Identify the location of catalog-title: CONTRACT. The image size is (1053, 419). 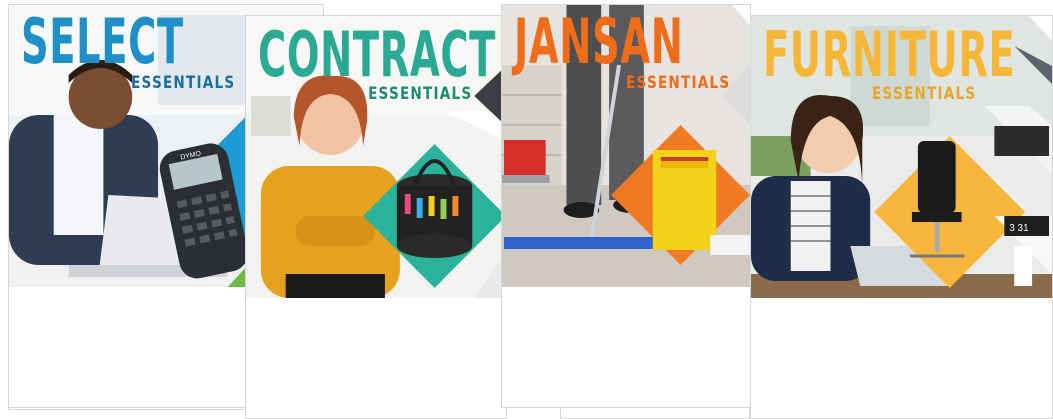
(377, 54).